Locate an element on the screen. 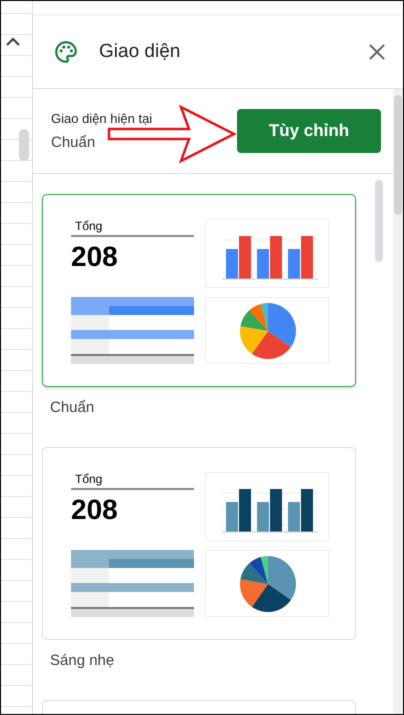 The height and width of the screenshot is (715, 404). current-theme-name: Chuẩn is located at coordinates (73, 142).